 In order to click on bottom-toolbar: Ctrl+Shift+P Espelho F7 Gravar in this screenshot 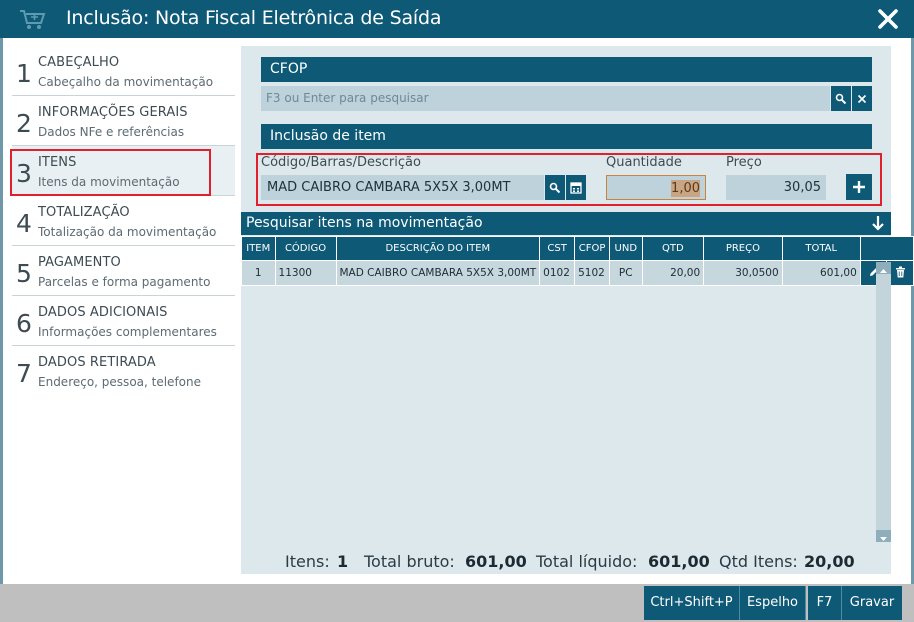, I will do `click(457, 603)`.